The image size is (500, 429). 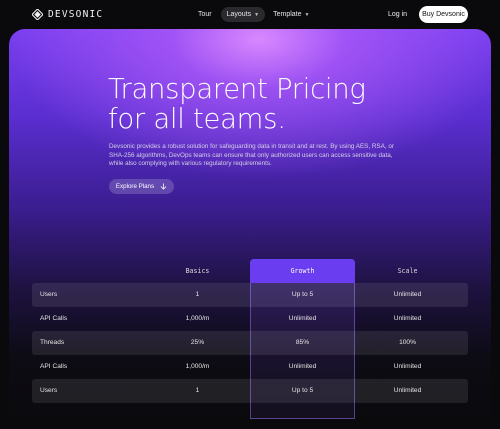 What do you see at coordinates (37, 14) in the screenshot?
I see `logo-icon` at bounding box center [37, 14].